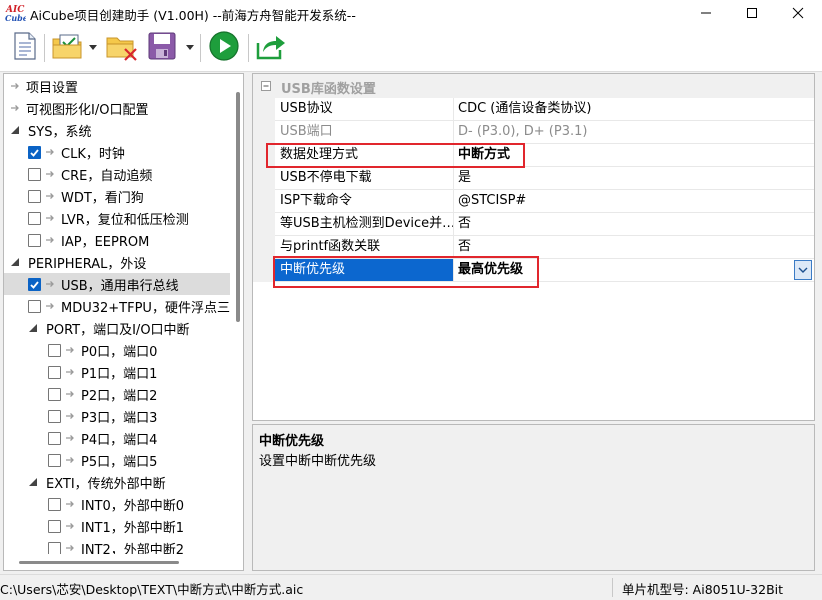 This screenshot has height=600, width=822. I want to click on new-document-button, so click(25, 48).